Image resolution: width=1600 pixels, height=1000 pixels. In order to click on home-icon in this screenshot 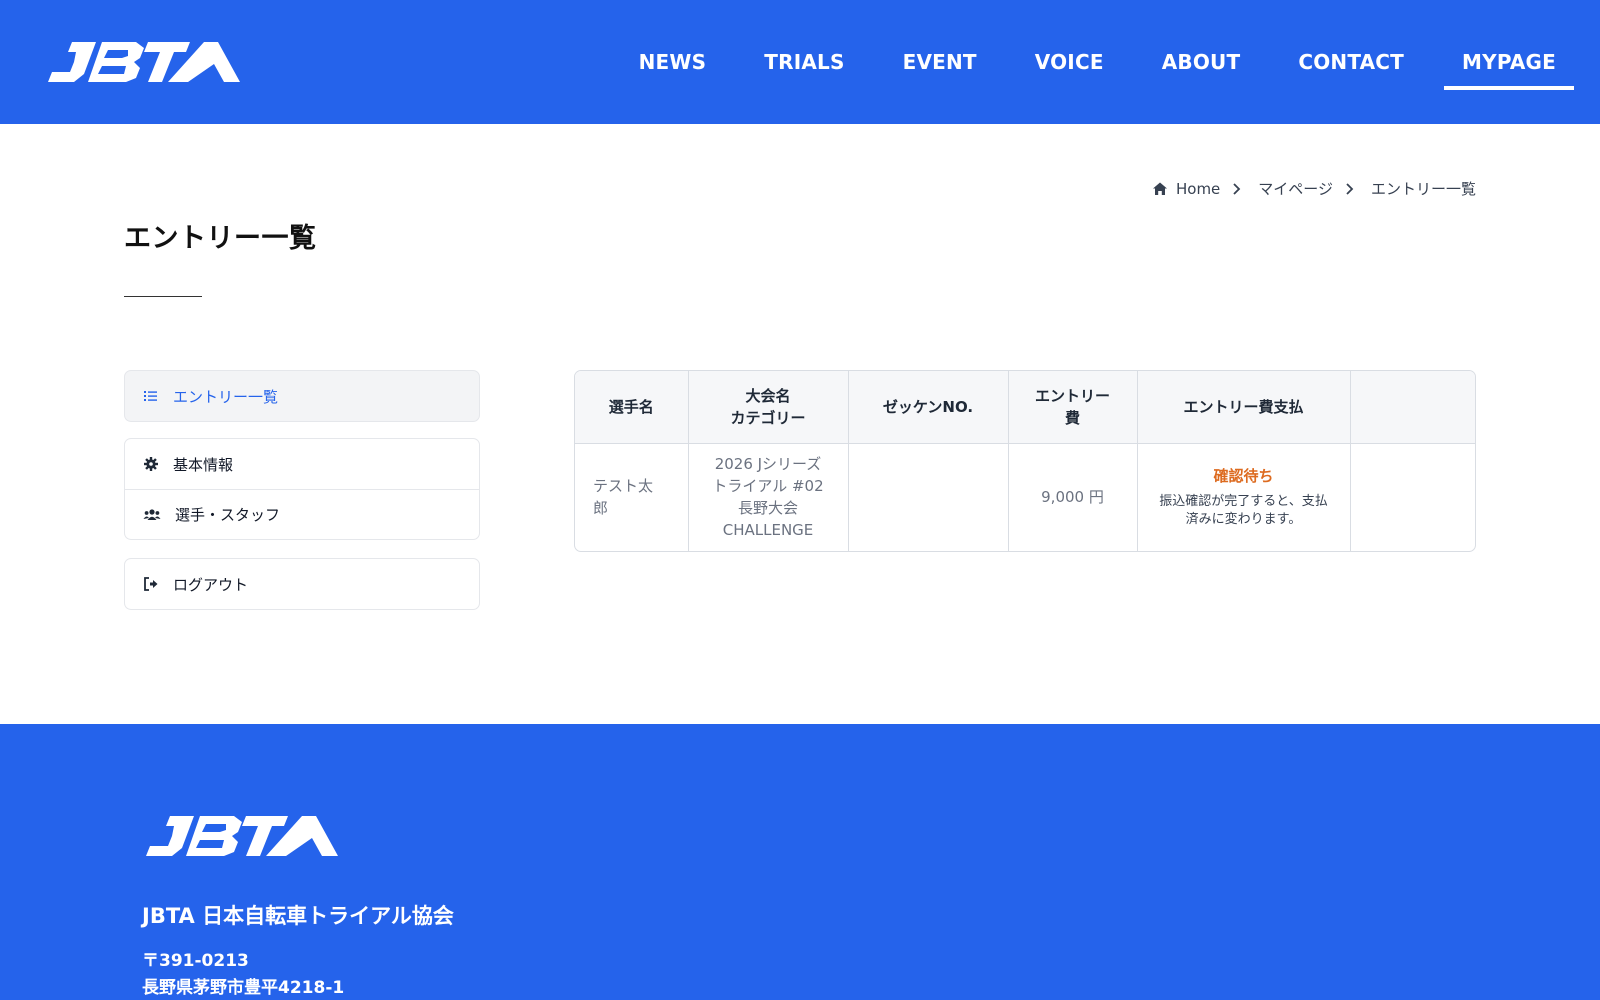, I will do `click(1159, 188)`.